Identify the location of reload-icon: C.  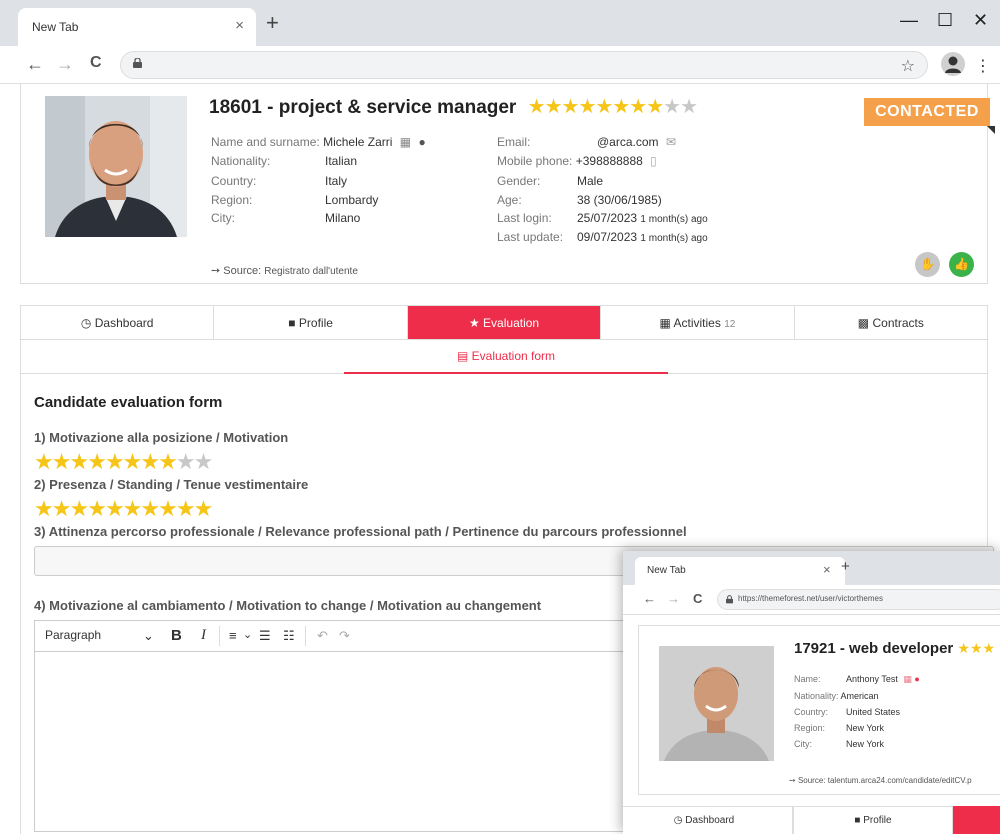
(96, 63).